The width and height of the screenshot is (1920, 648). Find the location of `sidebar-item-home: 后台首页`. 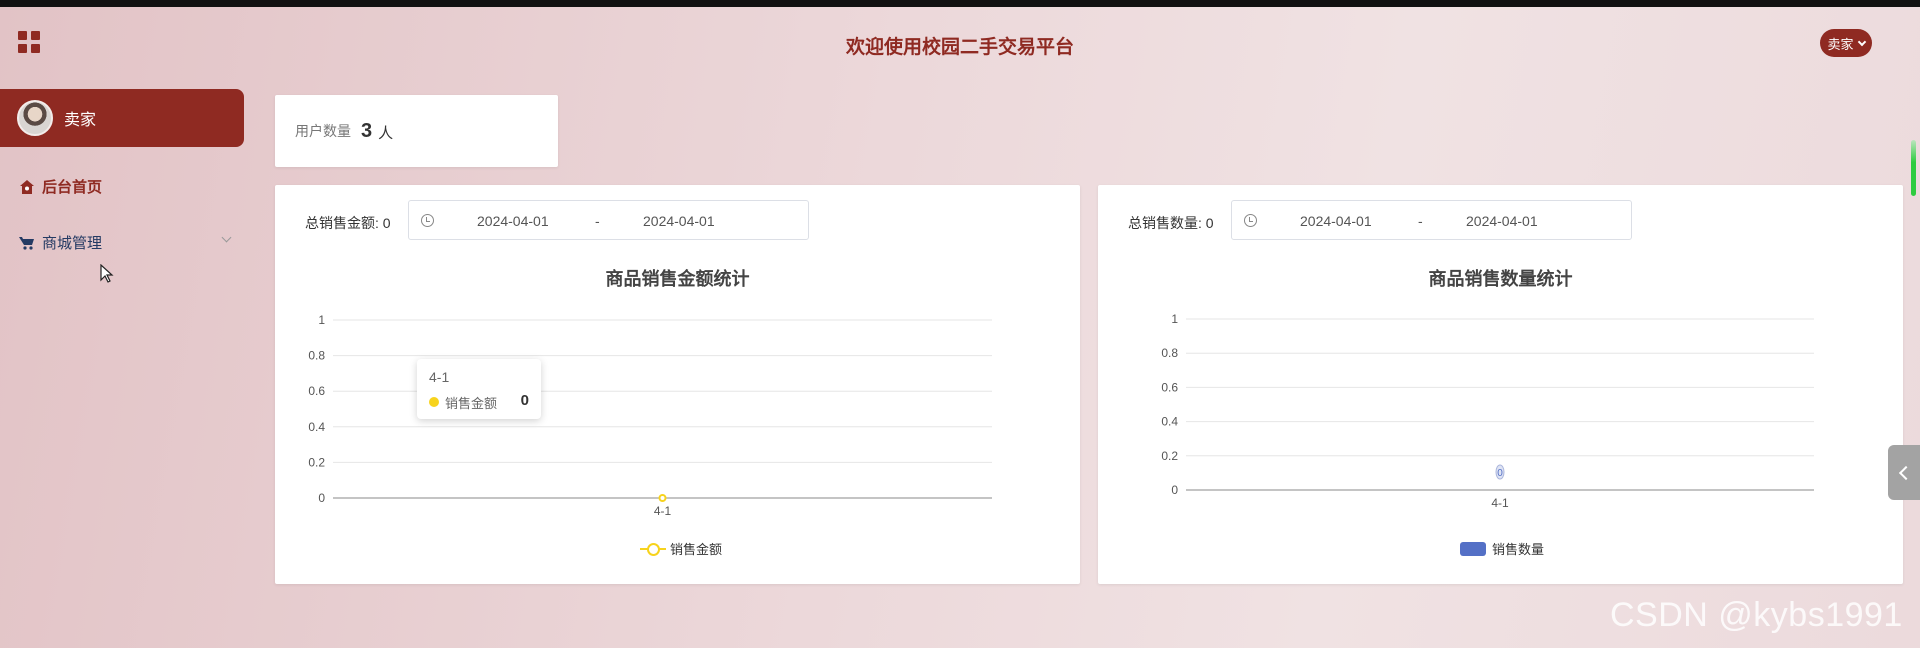

sidebar-item-home: 后台首页 is located at coordinates (60, 186).